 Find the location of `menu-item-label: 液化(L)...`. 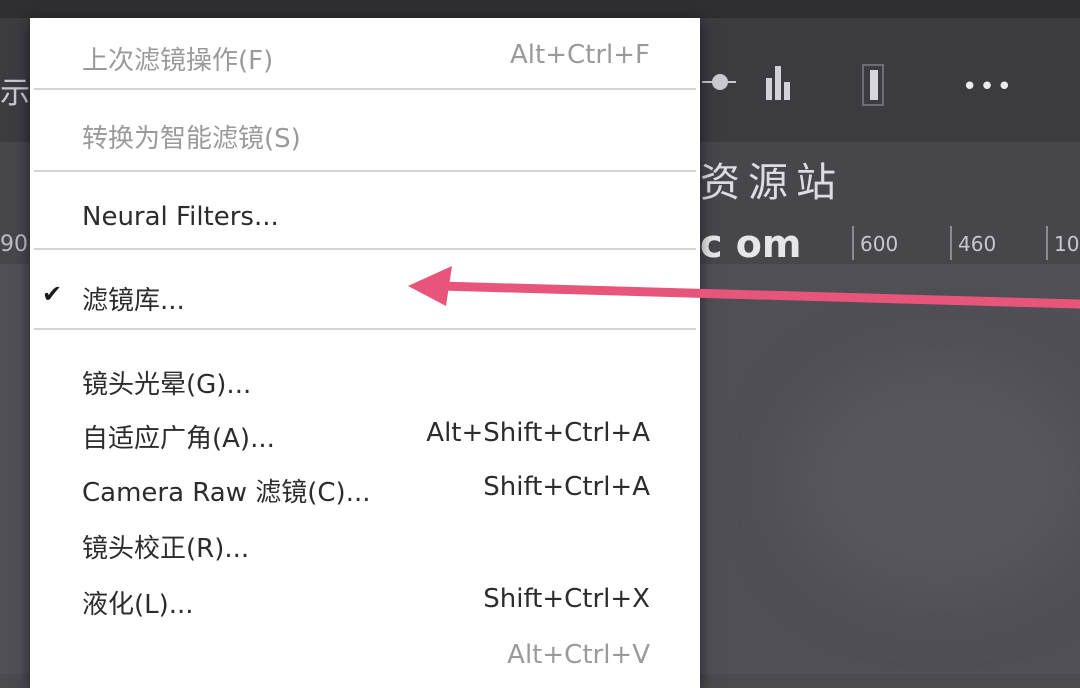

menu-item-label: 液化(L)... is located at coordinates (138, 605).